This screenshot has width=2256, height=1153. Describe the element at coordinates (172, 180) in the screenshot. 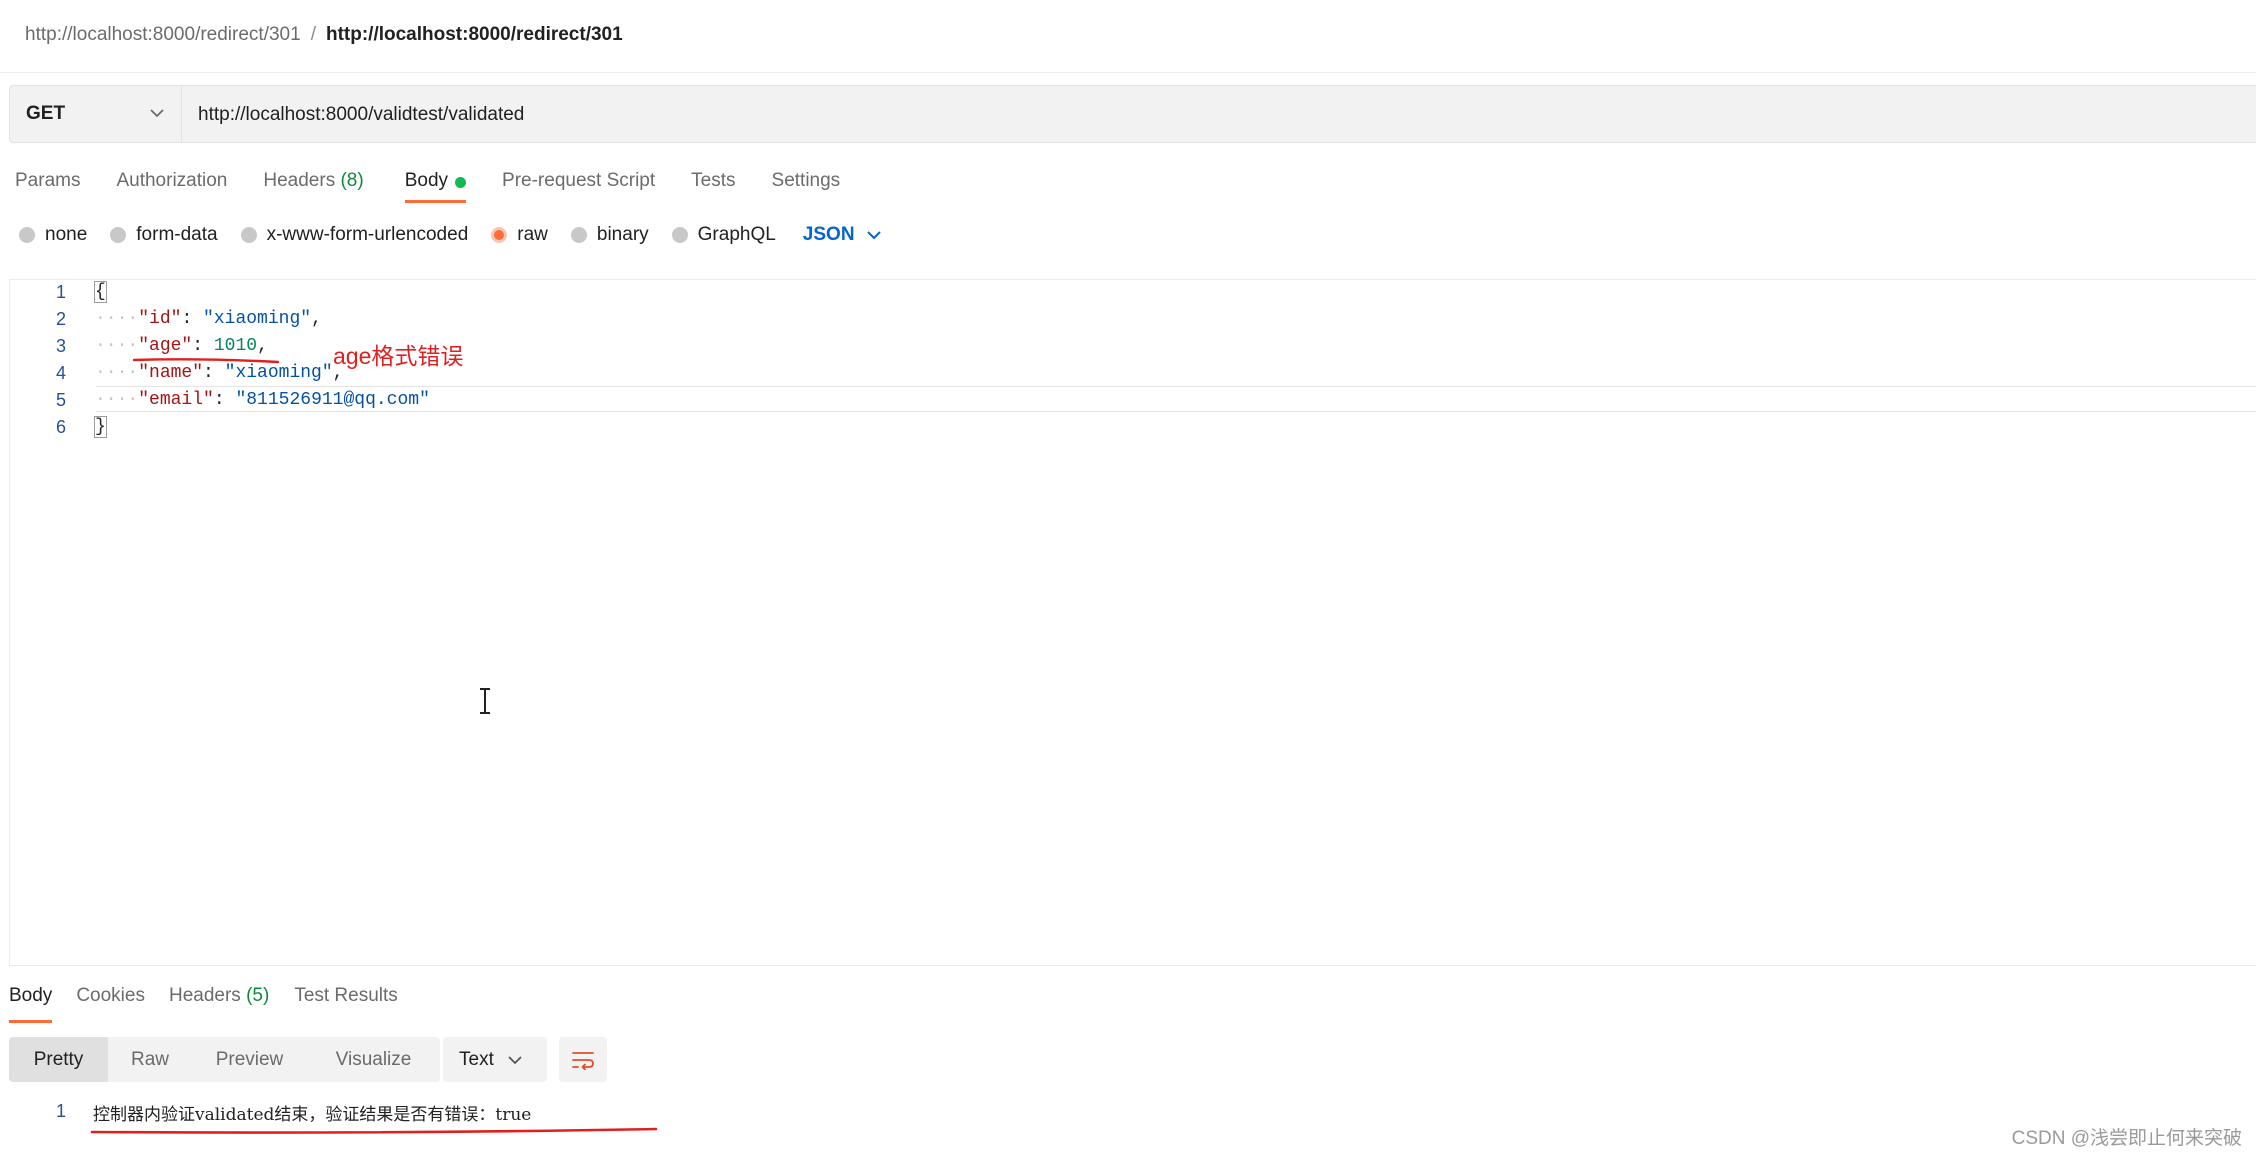

I see `tab-label: Authorization` at that location.